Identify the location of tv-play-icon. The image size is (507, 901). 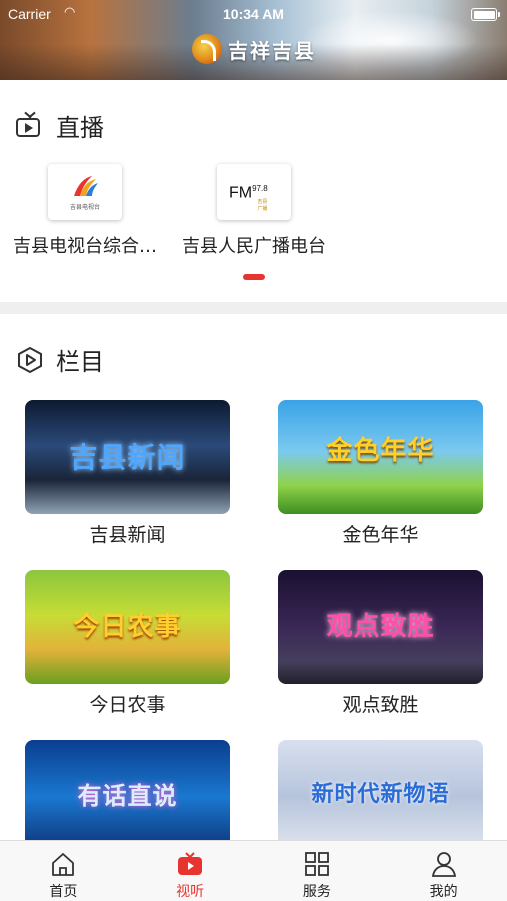
(190, 863).